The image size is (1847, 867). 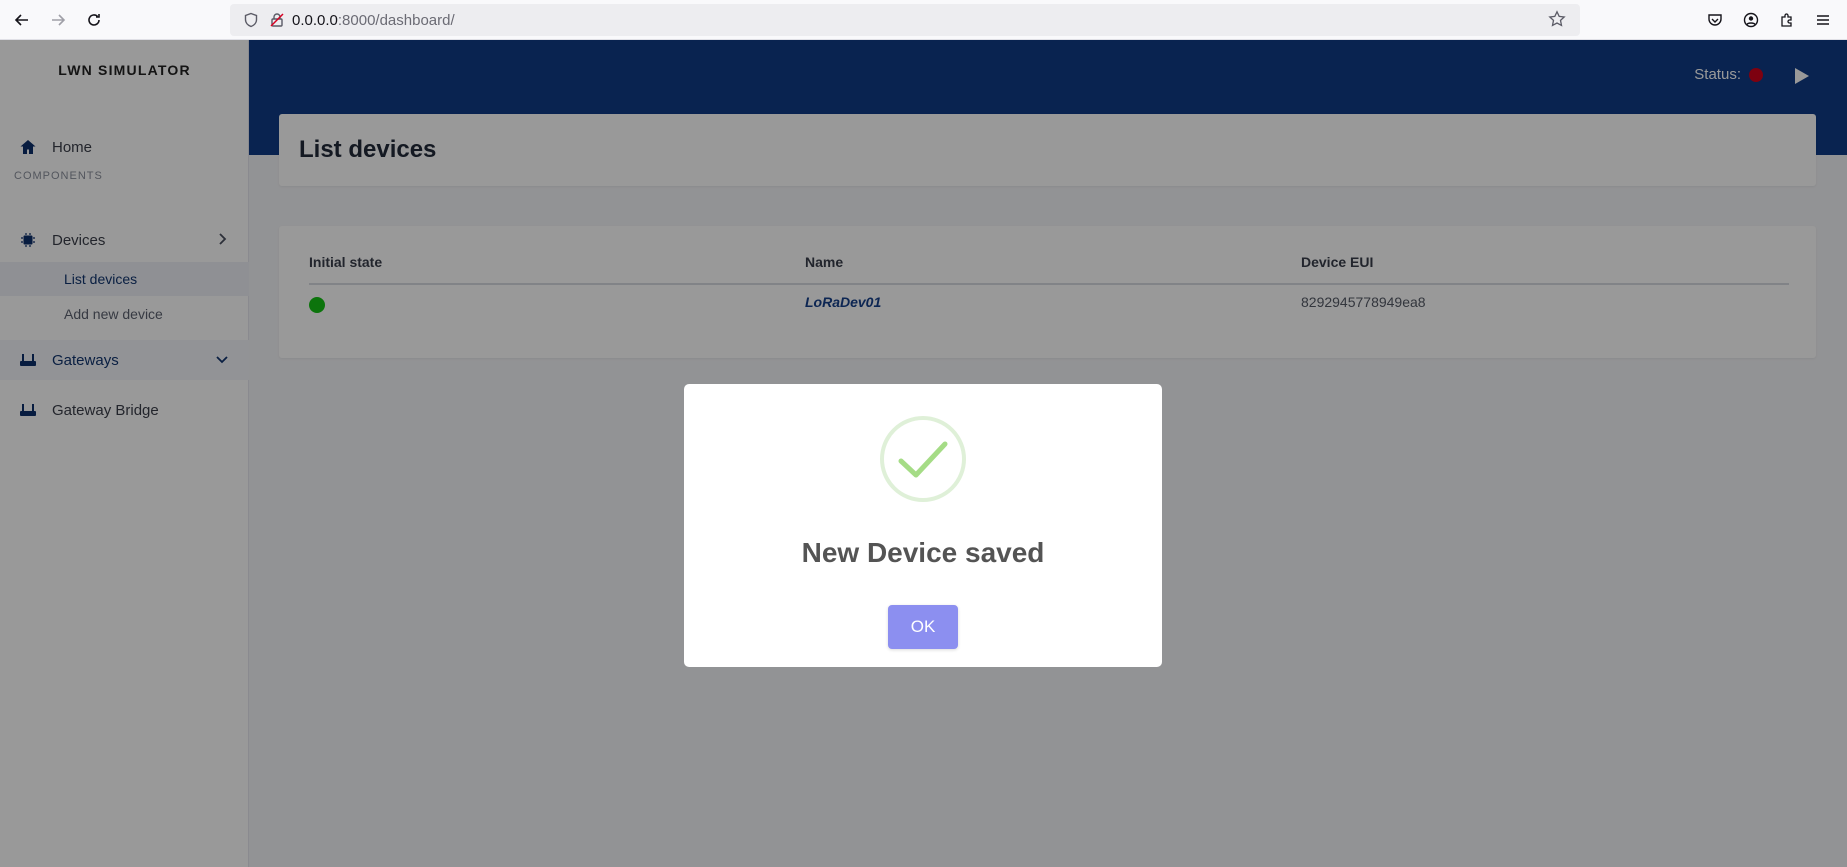 What do you see at coordinates (923, 627) in the screenshot?
I see `ok-button: OK` at bounding box center [923, 627].